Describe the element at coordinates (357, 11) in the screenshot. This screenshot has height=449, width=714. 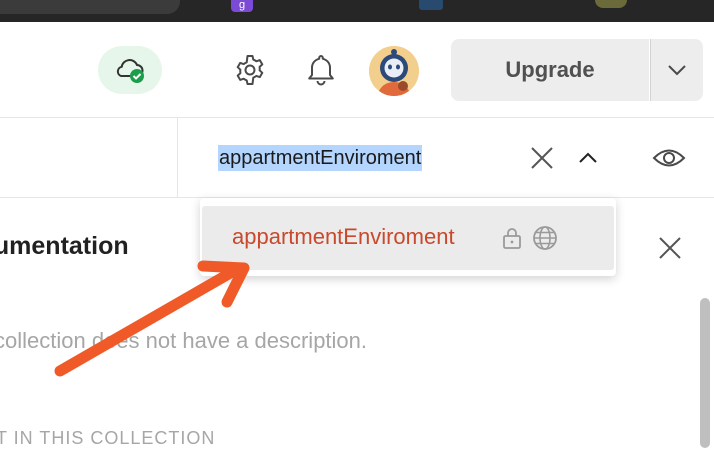
I see `browser-top-strip: g` at that location.